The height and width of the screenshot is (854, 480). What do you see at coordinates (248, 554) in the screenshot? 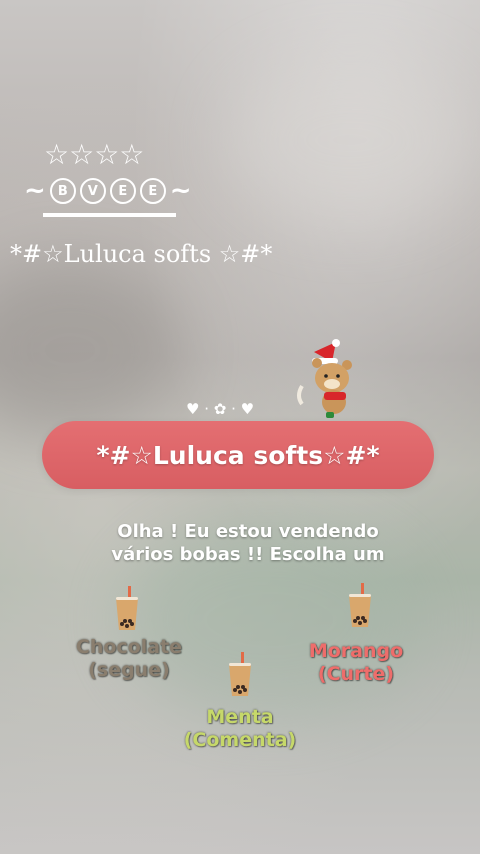
I see `message-line-2: vários bobas !! Escolha um` at bounding box center [248, 554].